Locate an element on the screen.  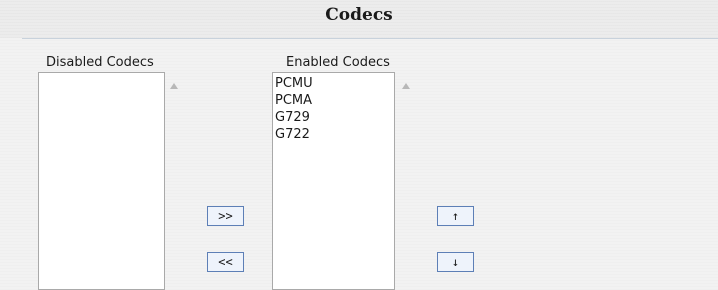
enabled-codecs-items: PCMU PCMA G729 G722 is located at coordinates (294, 109).